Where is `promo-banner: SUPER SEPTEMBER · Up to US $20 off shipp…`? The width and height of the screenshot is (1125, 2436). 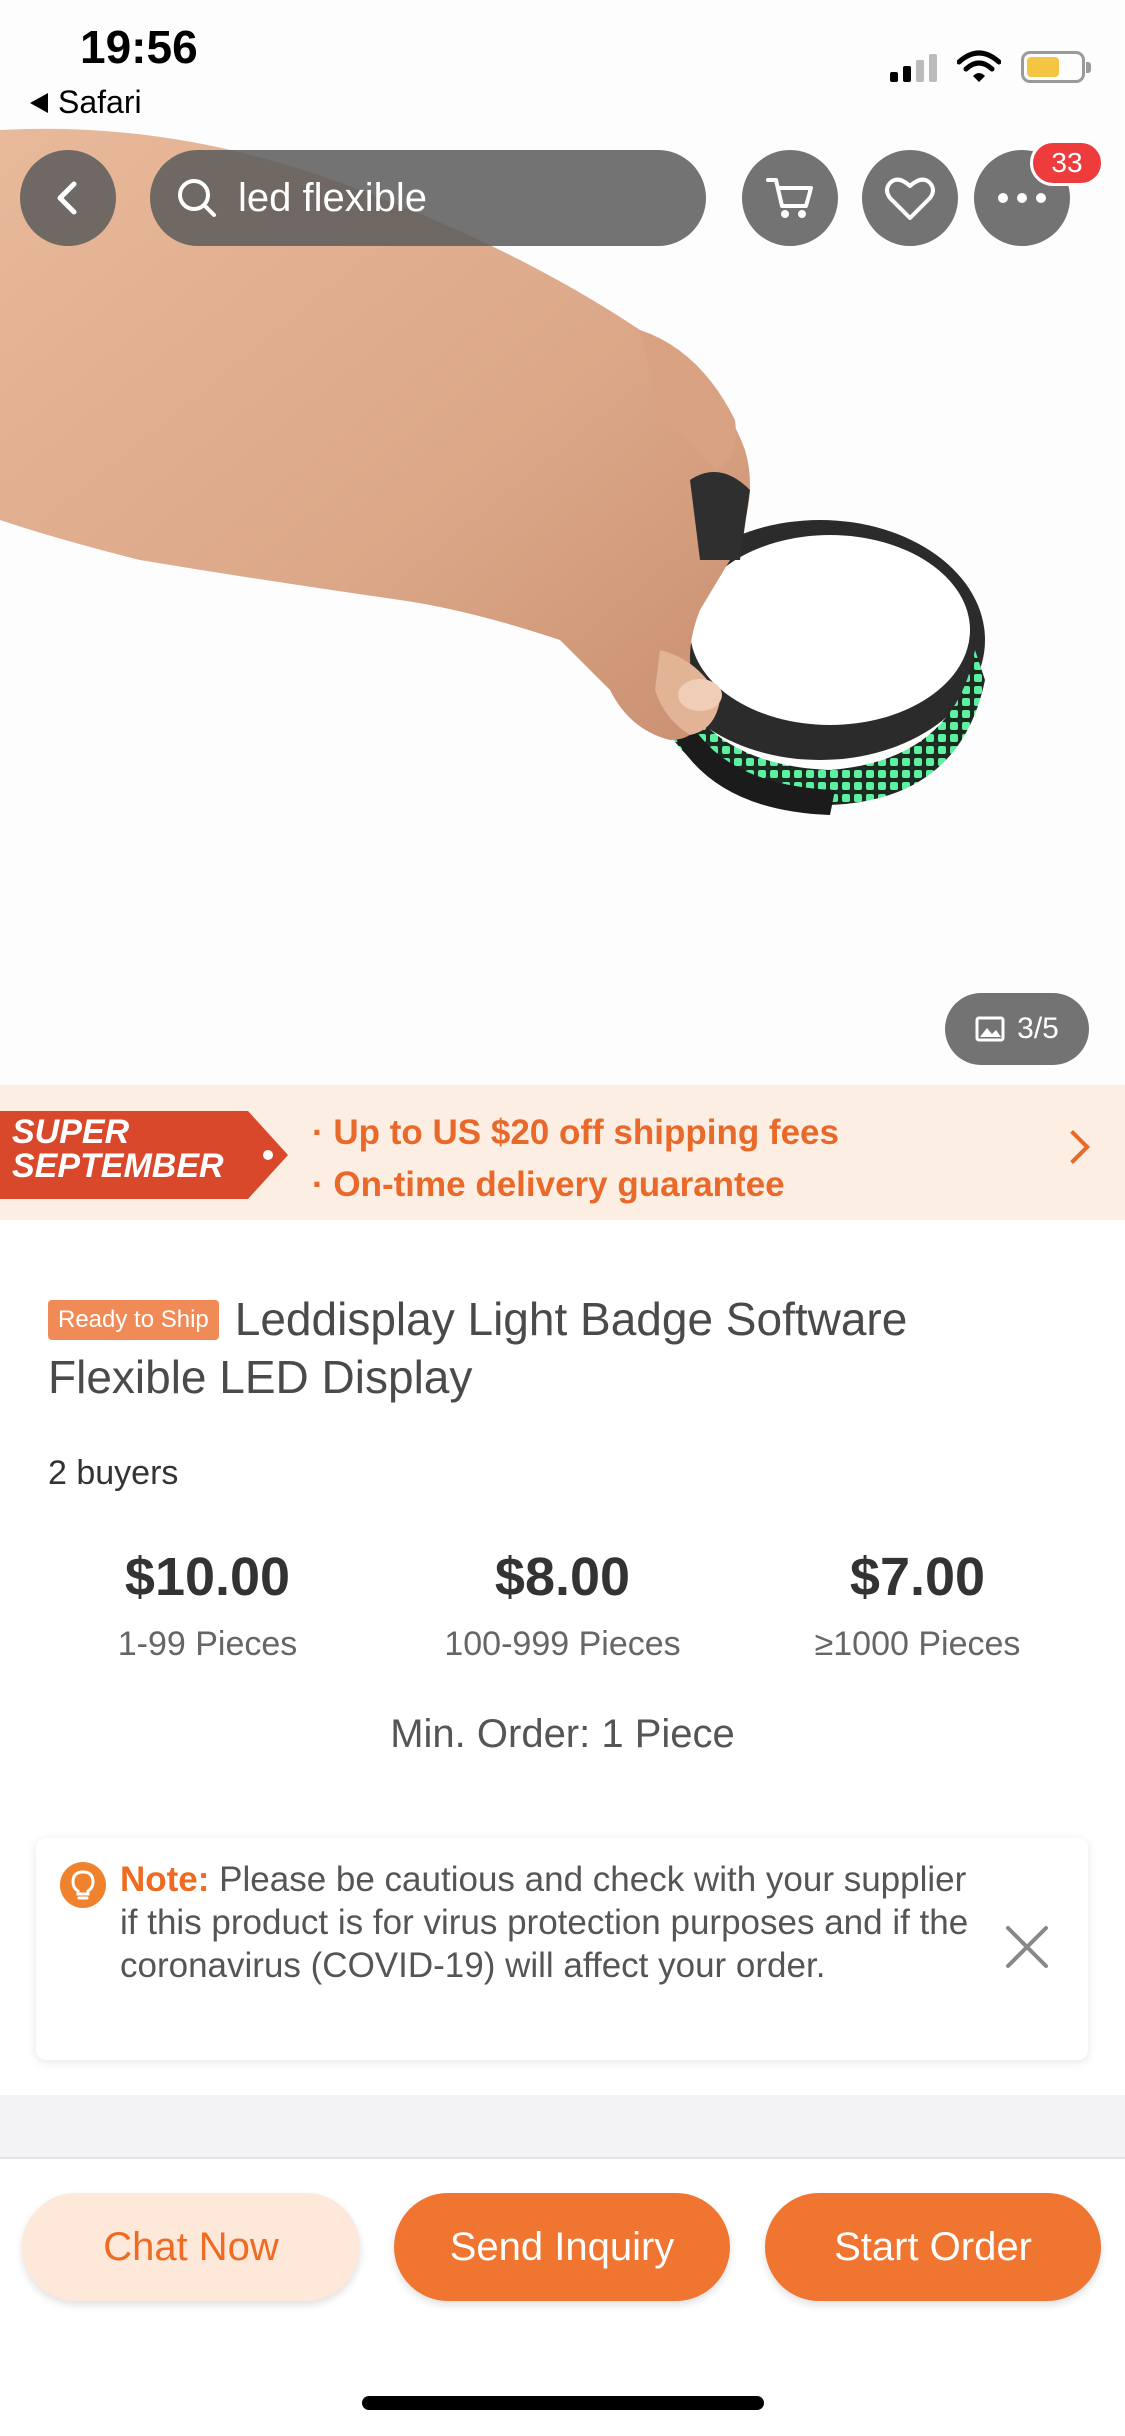 promo-banner: SUPER SEPTEMBER · Up to US $20 off shipp… is located at coordinates (562, 1152).